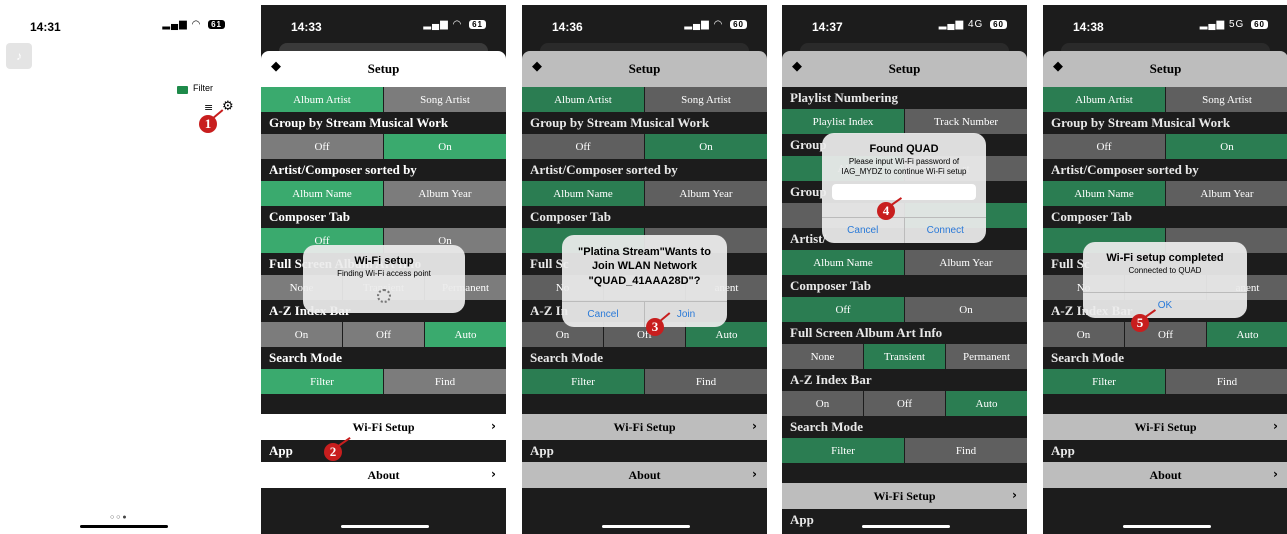  What do you see at coordinates (827, 27) in the screenshot?
I see `clock: 14:37` at bounding box center [827, 27].